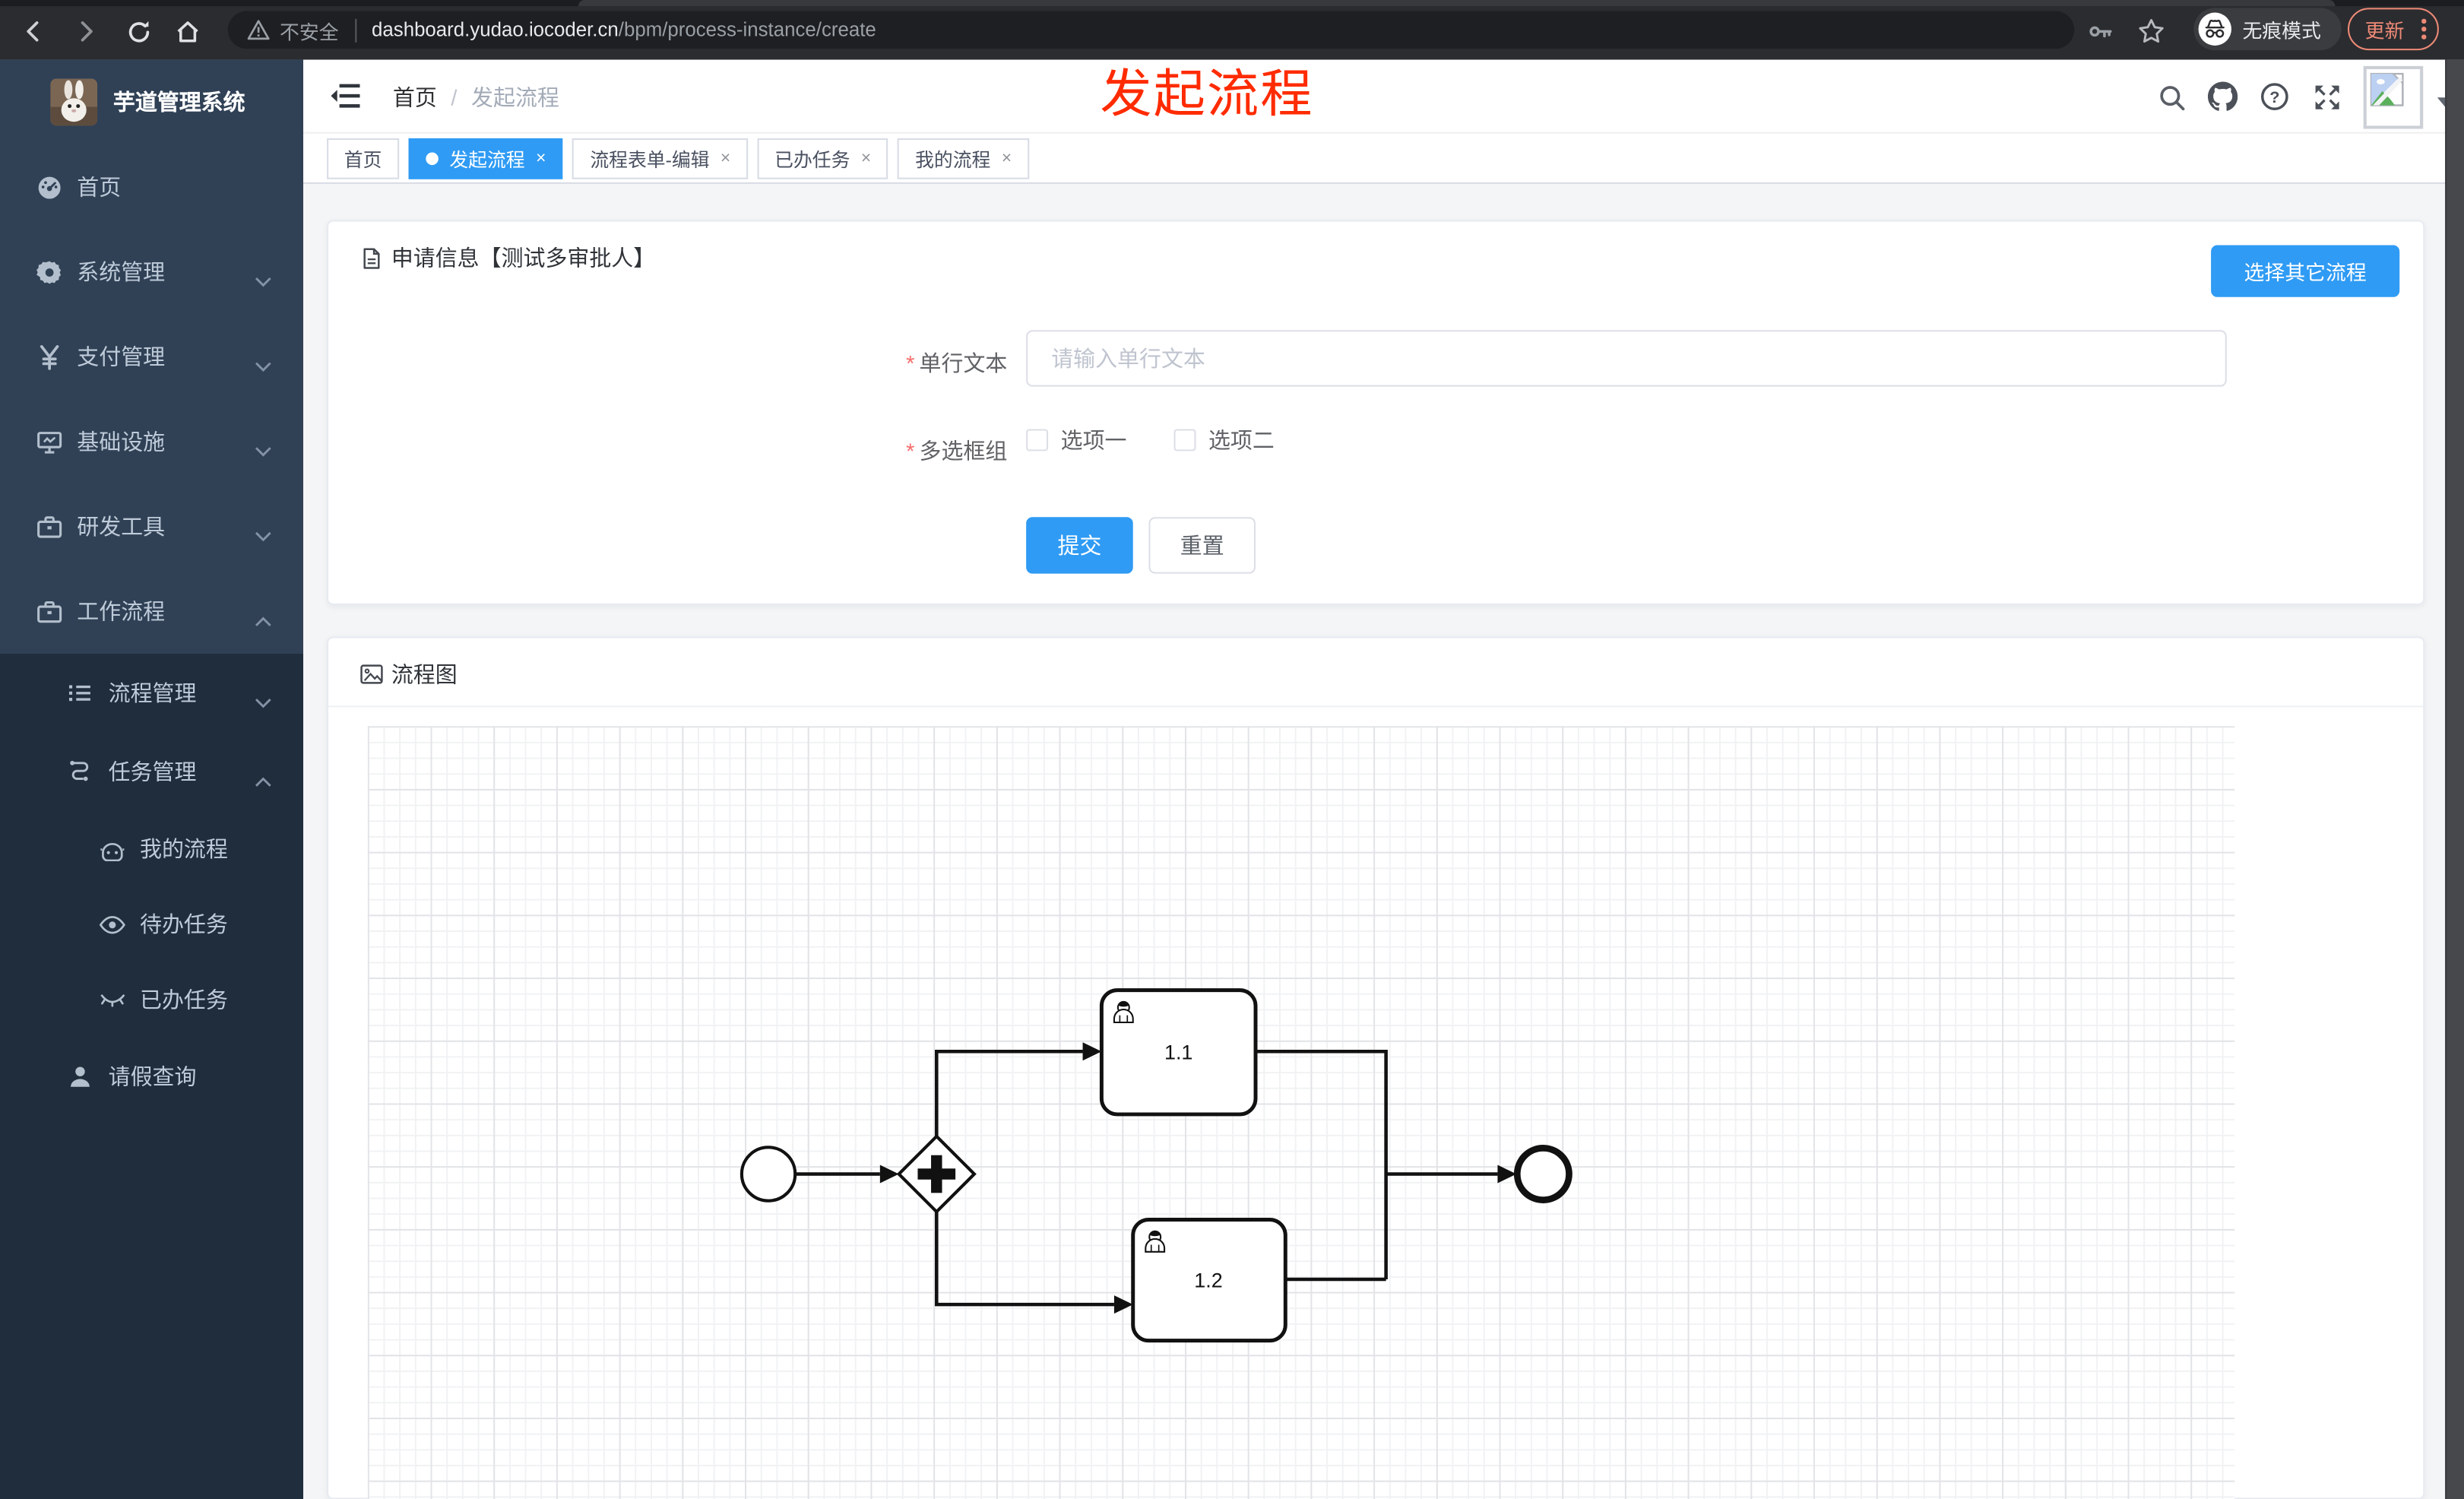  I want to click on update-label: 更新, so click(2385, 29).